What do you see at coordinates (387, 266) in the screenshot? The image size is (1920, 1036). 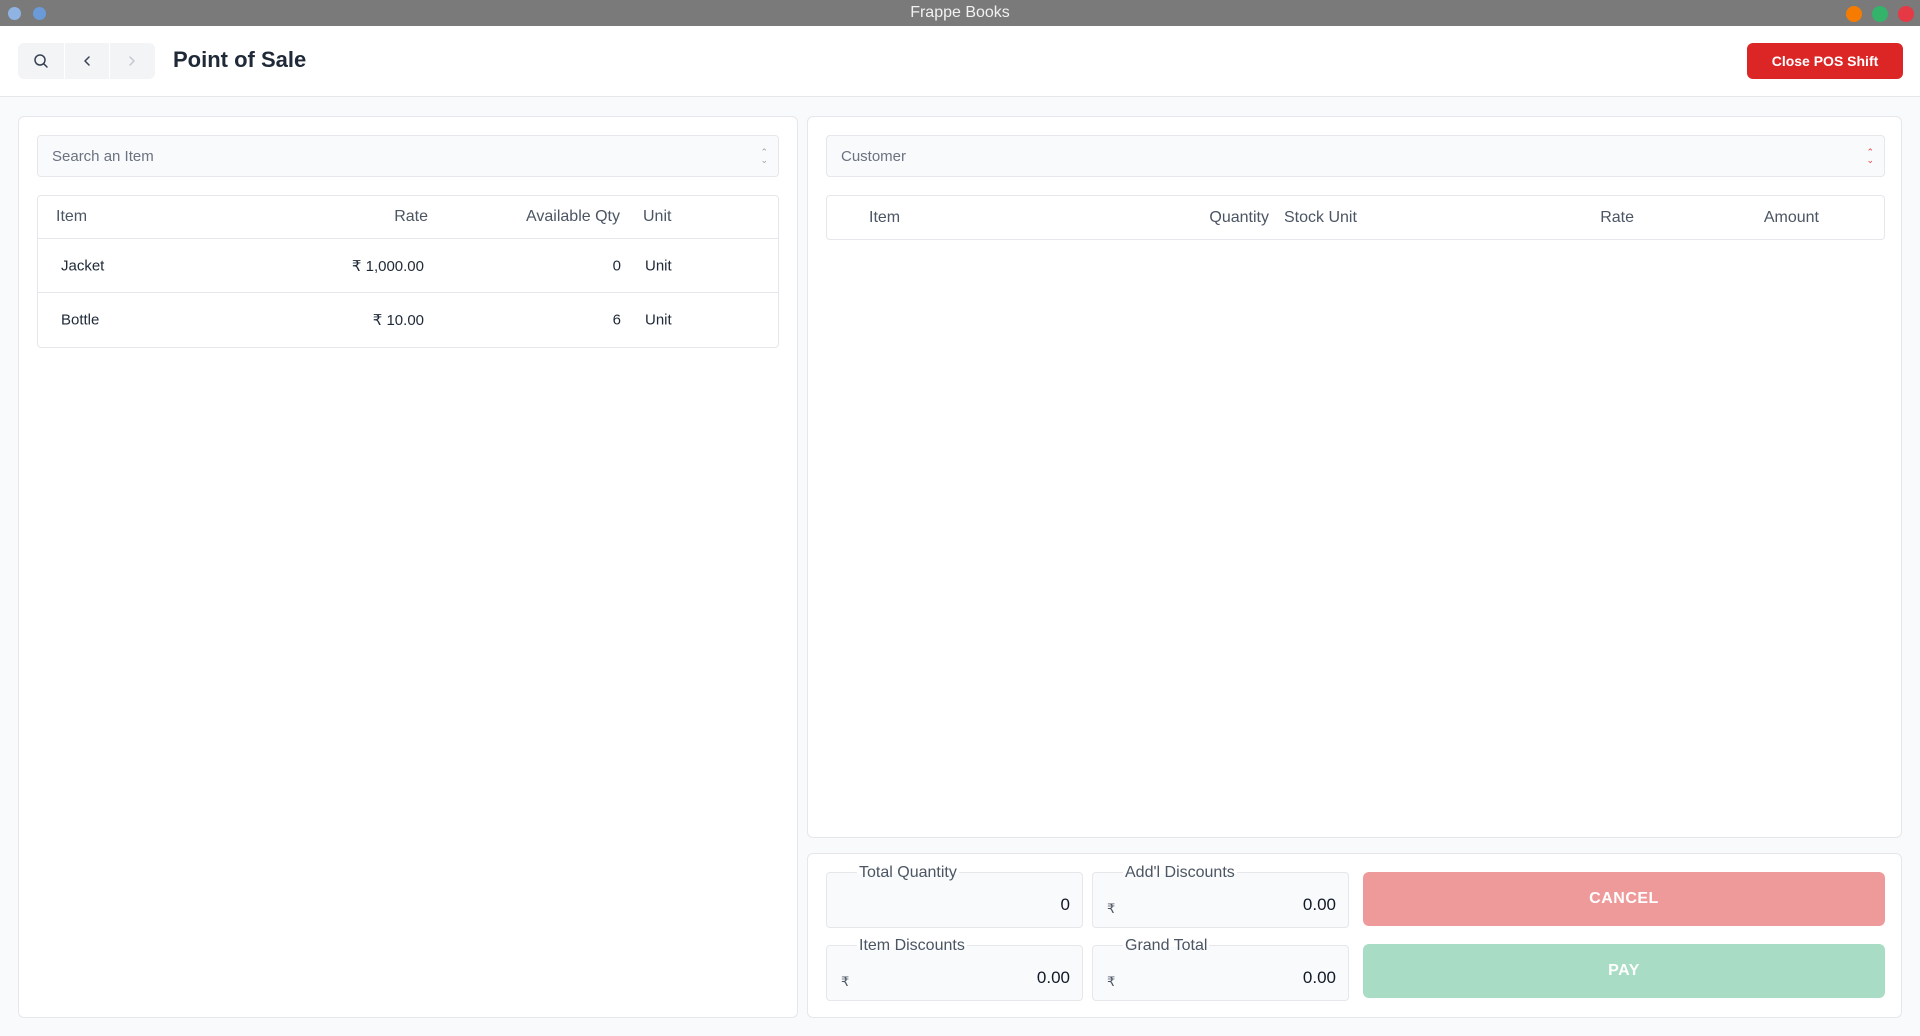 I see `item-rate: ₹ 1,000.00` at bounding box center [387, 266].